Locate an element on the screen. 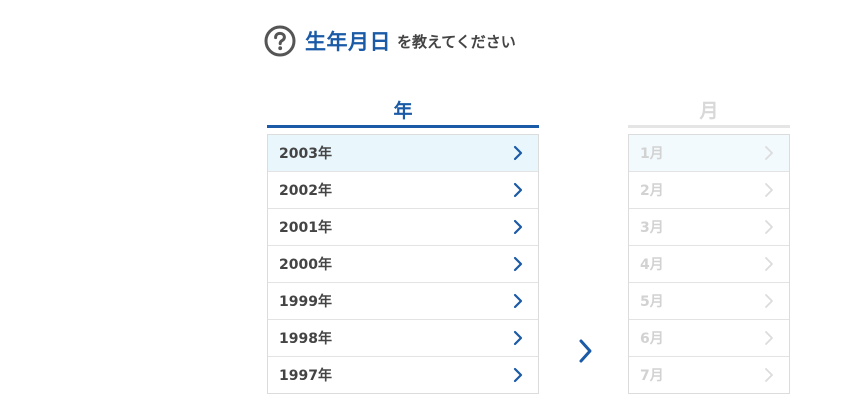  year-option-label: 1997年 is located at coordinates (305, 376).